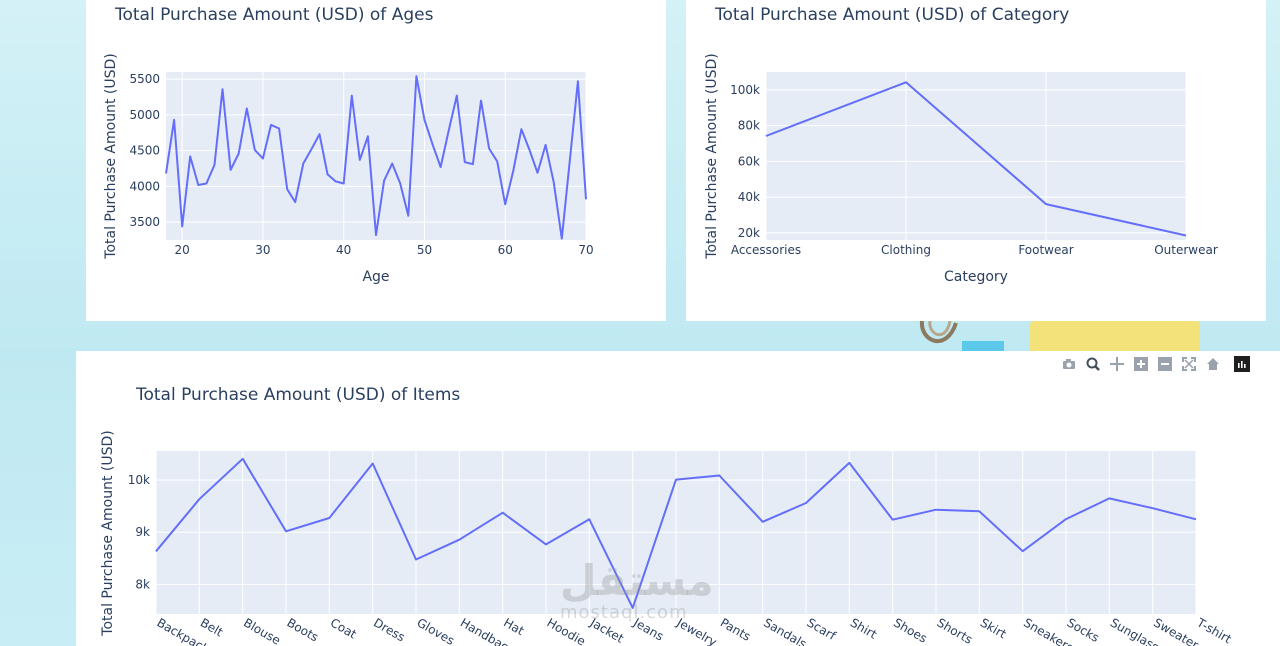 The height and width of the screenshot is (646, 1280). What do you see at coordinates (1069, 364) in the screenshot?
I see `camera-icon` at bounding box center [1069, 364].